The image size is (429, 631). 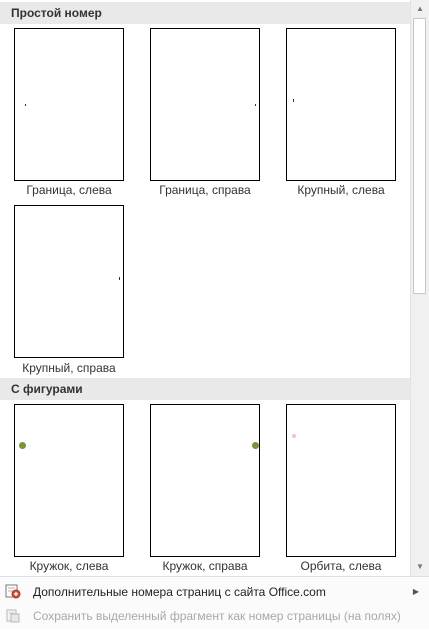 I want to click on scroll-down-arrow-icon: ▼, so click(x=420, y=566).